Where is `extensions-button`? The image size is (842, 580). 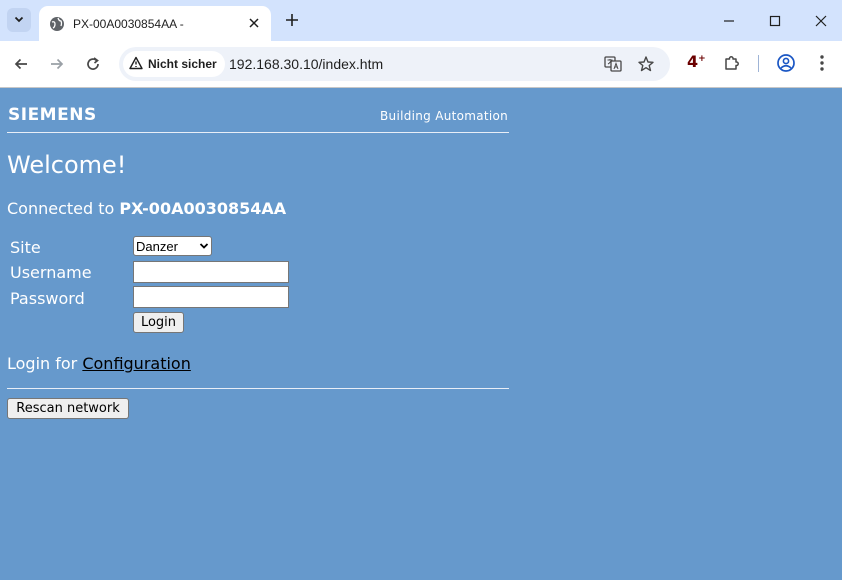 extensions-button is located at coordinates (732, 63).